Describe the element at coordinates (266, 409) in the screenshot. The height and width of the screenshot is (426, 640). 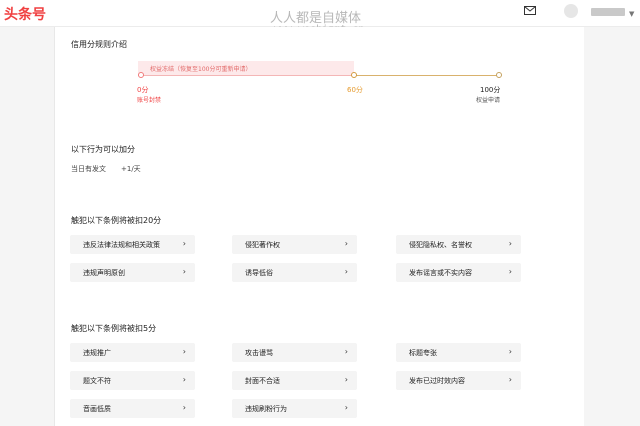
I see `rule-item-label: 违规刷粉行为` at that location.